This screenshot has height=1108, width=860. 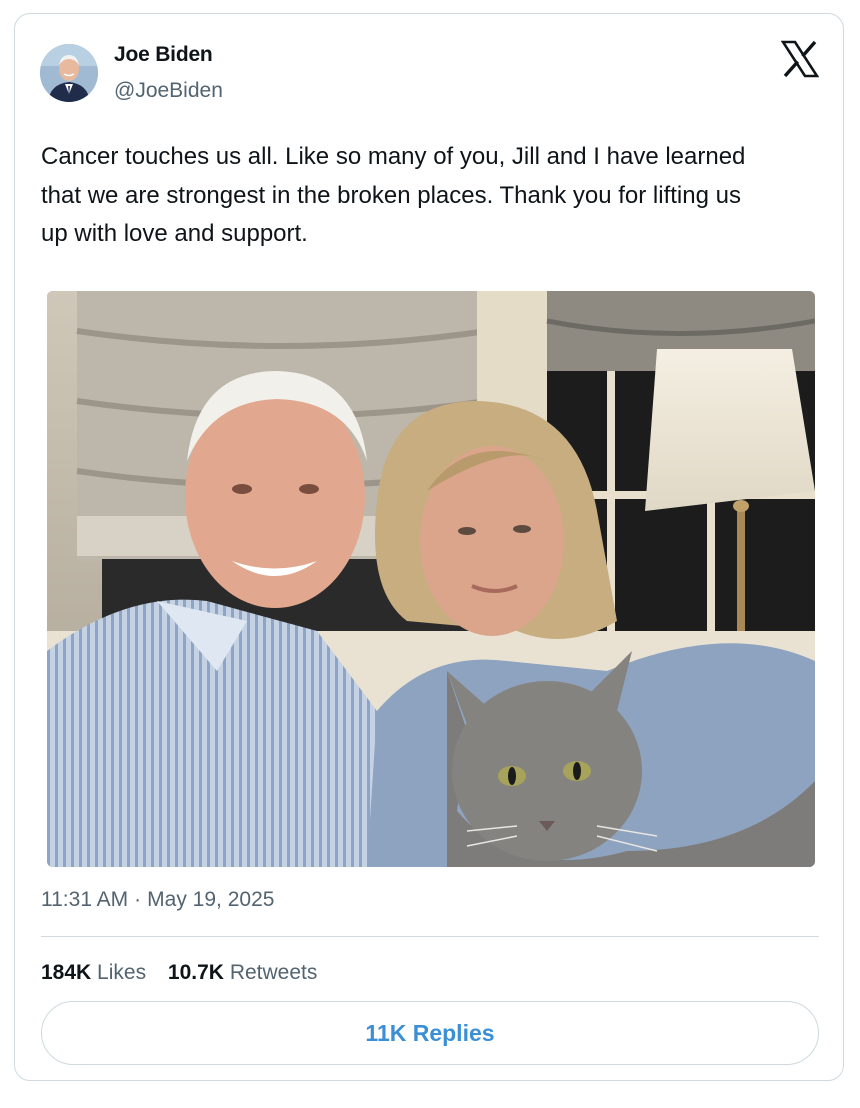 What do you see at coordinates (93, 972) in the screenshot?
I see `likes-stat: 184K Likes` at bounding box center [93, 972].